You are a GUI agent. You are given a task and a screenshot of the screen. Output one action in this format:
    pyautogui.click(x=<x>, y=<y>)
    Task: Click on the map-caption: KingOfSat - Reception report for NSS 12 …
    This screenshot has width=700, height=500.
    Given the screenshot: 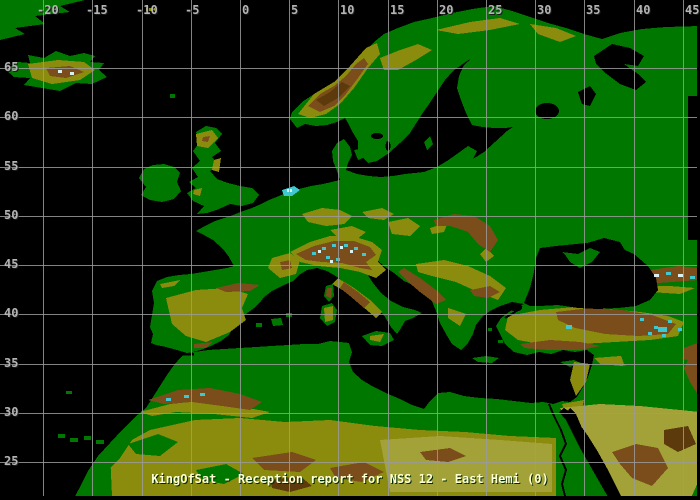 What is the action you would take?
    pyautogui.click(x=350, y=479)
    